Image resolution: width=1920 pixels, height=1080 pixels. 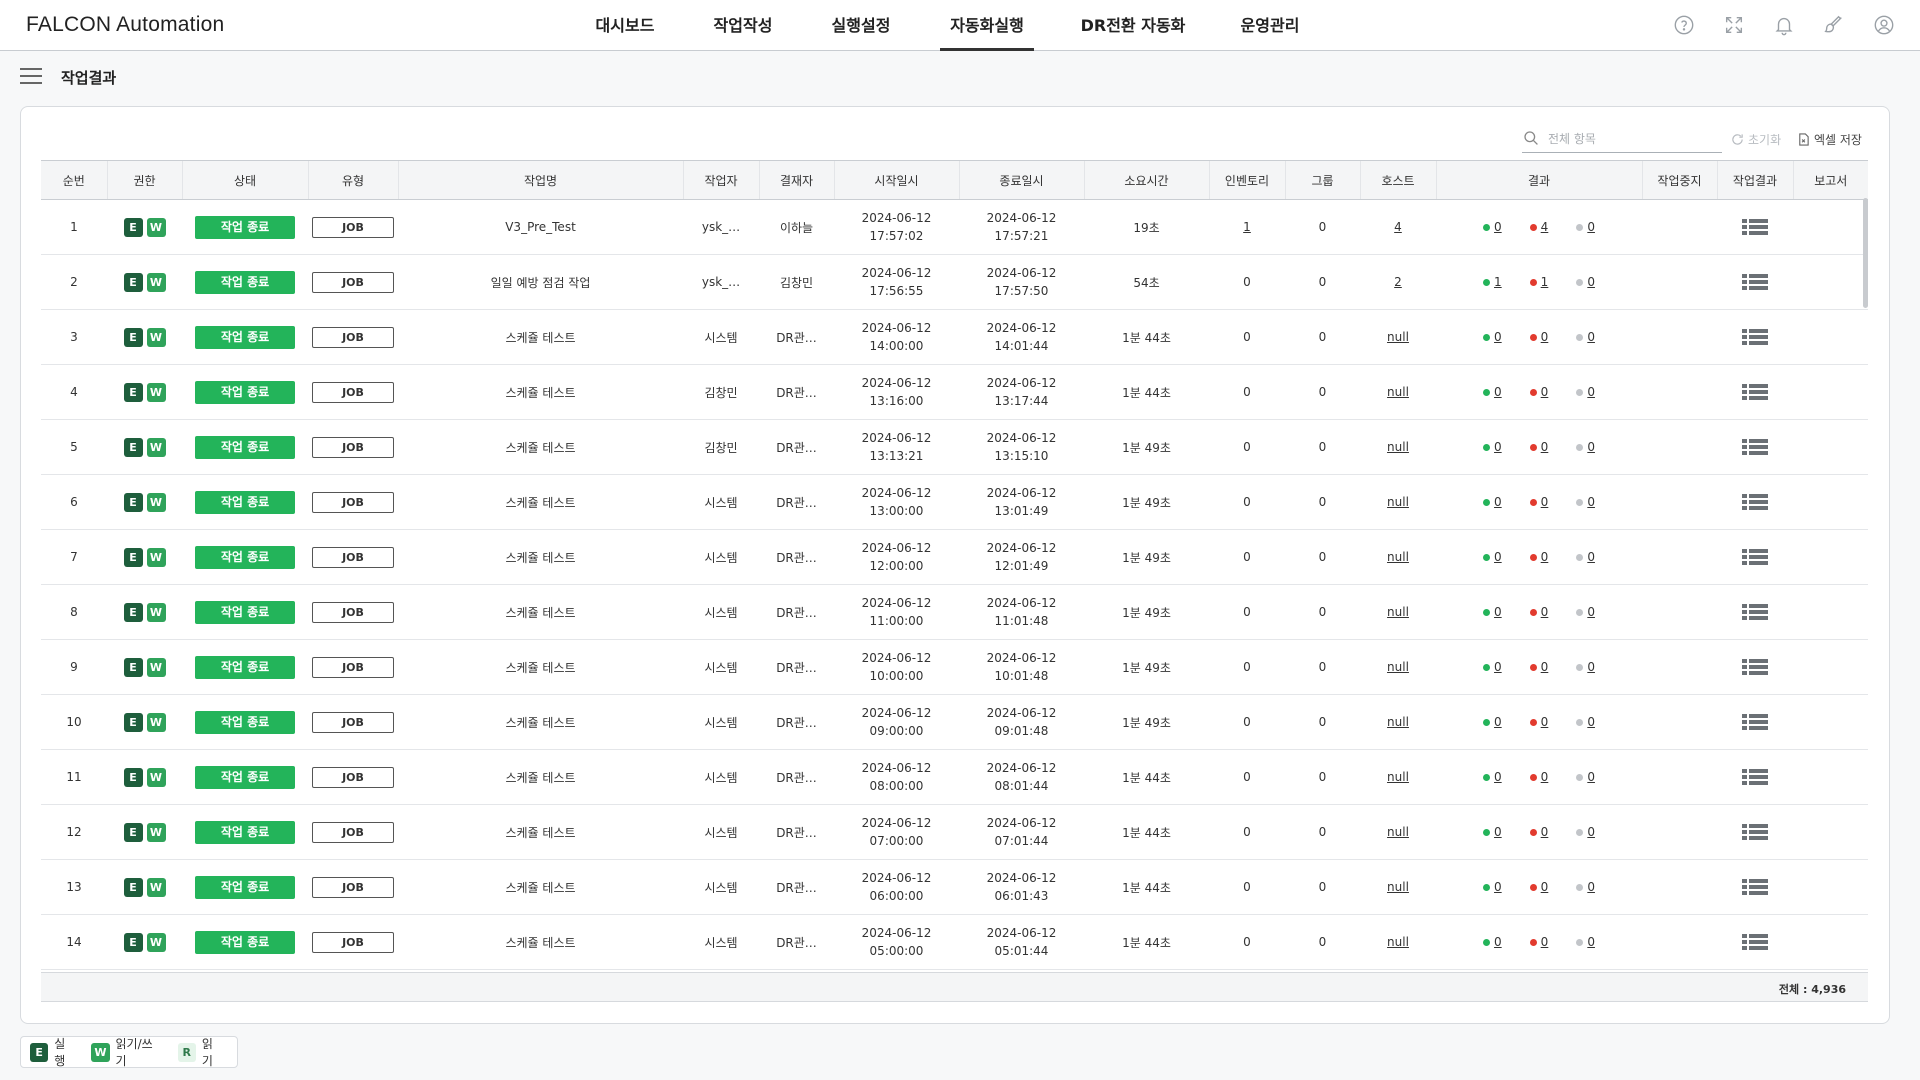 I want to click on nav-operations: 운영관리, so click(x=1270, y=25).